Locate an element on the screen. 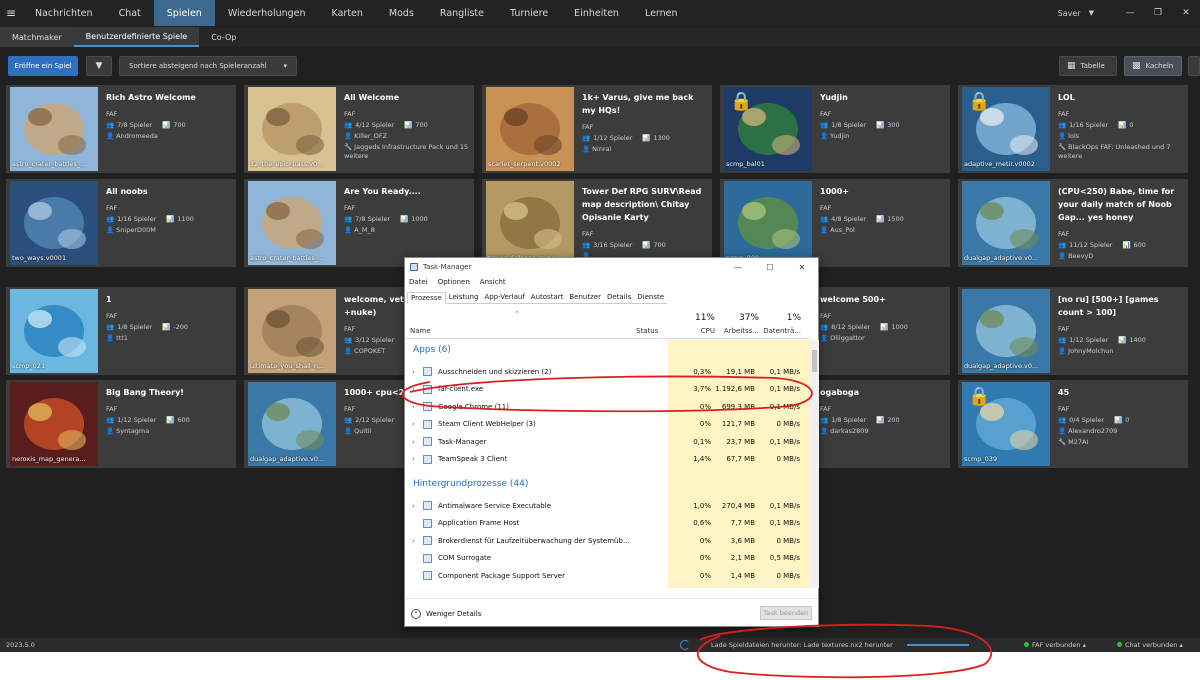  more-view-button is located at coordinates (1194, 66).